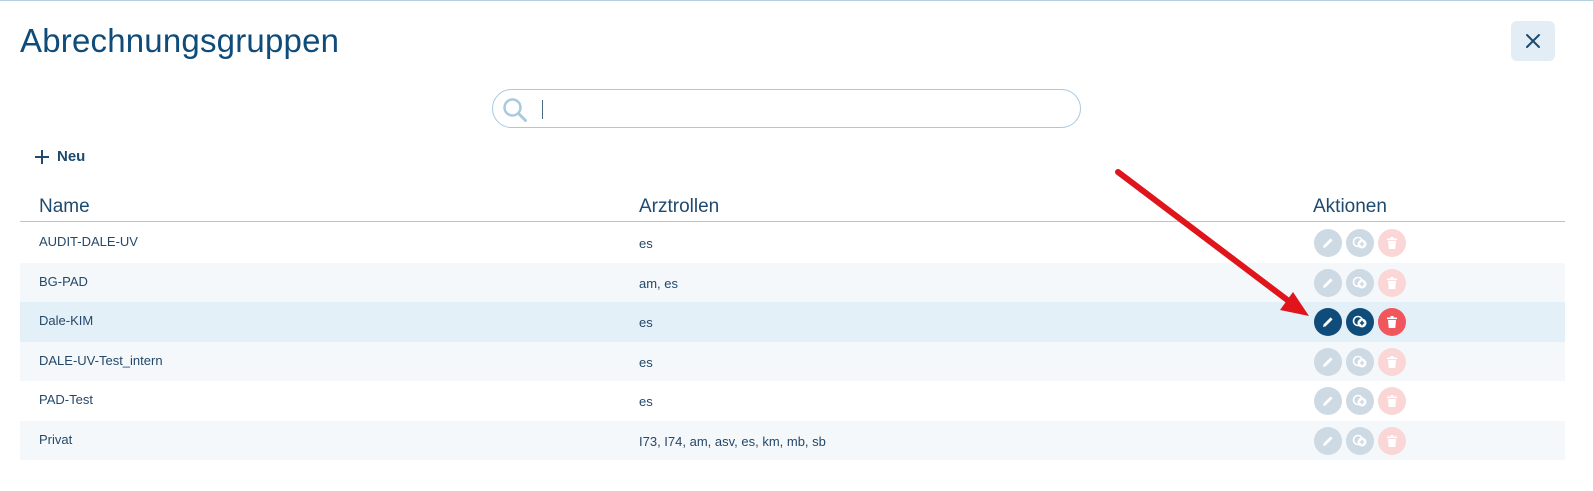 This screenshot has height=491, width=1593. Describe the element at coordinates (56, 439) in the screenshot. I see `row-name: Privat` at that location.